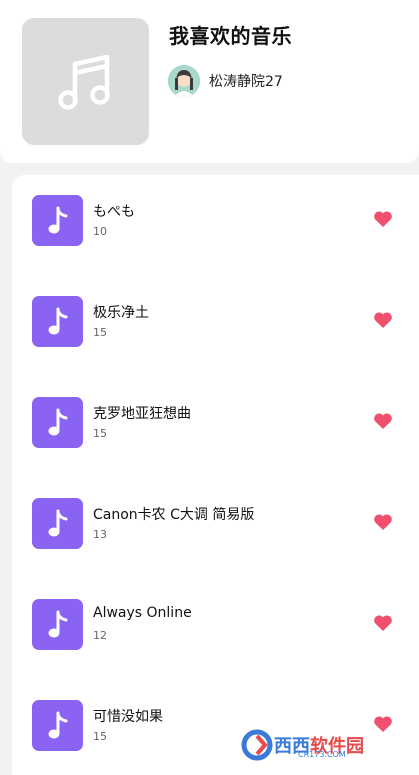  What do you see at coordinates (257, 745) in the screenshot?
I see `watermark-logo-icon` at bounding box center [257, 745].